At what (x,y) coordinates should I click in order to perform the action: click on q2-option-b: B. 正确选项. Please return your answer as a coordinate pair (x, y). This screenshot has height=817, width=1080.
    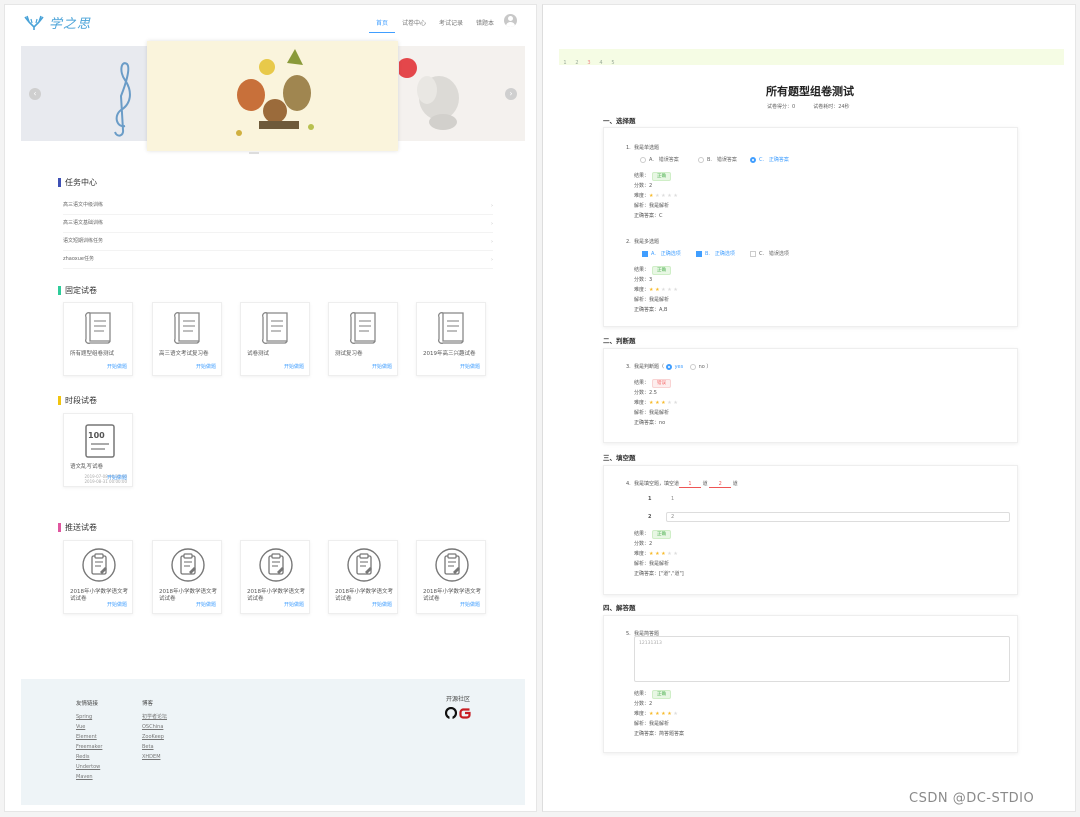
    Looking at the image, I should click on (715, 253).